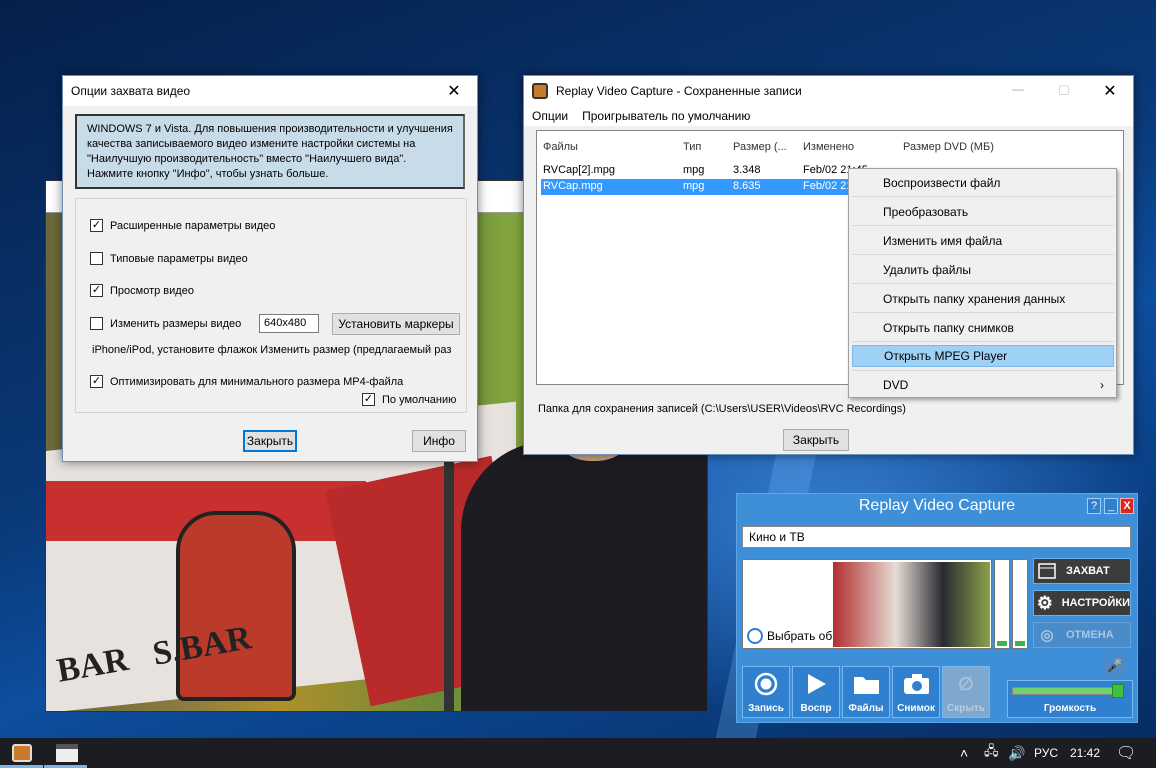 The height and width of the screenshot is (768, 1156). What do you see at coordinates (755, 636) in the screenshot?
I see `radio-icon` at bounding box center [755, 636].